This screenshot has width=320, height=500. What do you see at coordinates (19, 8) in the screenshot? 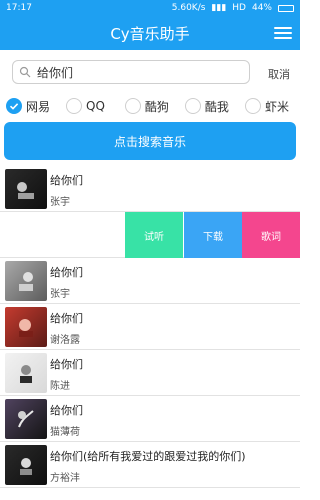
I see `status-time: 17:17` at bounding box center [19, 8].